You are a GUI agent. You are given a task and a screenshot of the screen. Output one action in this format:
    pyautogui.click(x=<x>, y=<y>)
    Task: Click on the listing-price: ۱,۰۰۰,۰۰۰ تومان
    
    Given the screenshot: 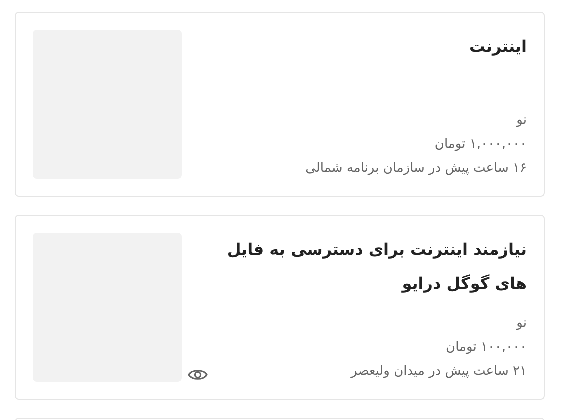 What is the action you would take?
    pyautogui.click(x=480, y=145)
    